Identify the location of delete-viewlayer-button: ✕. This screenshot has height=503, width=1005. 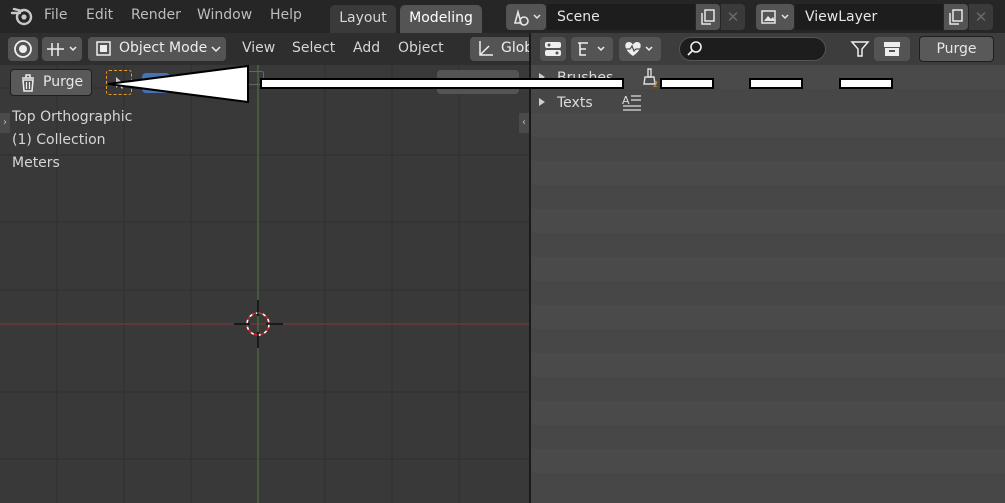
(981, 17).